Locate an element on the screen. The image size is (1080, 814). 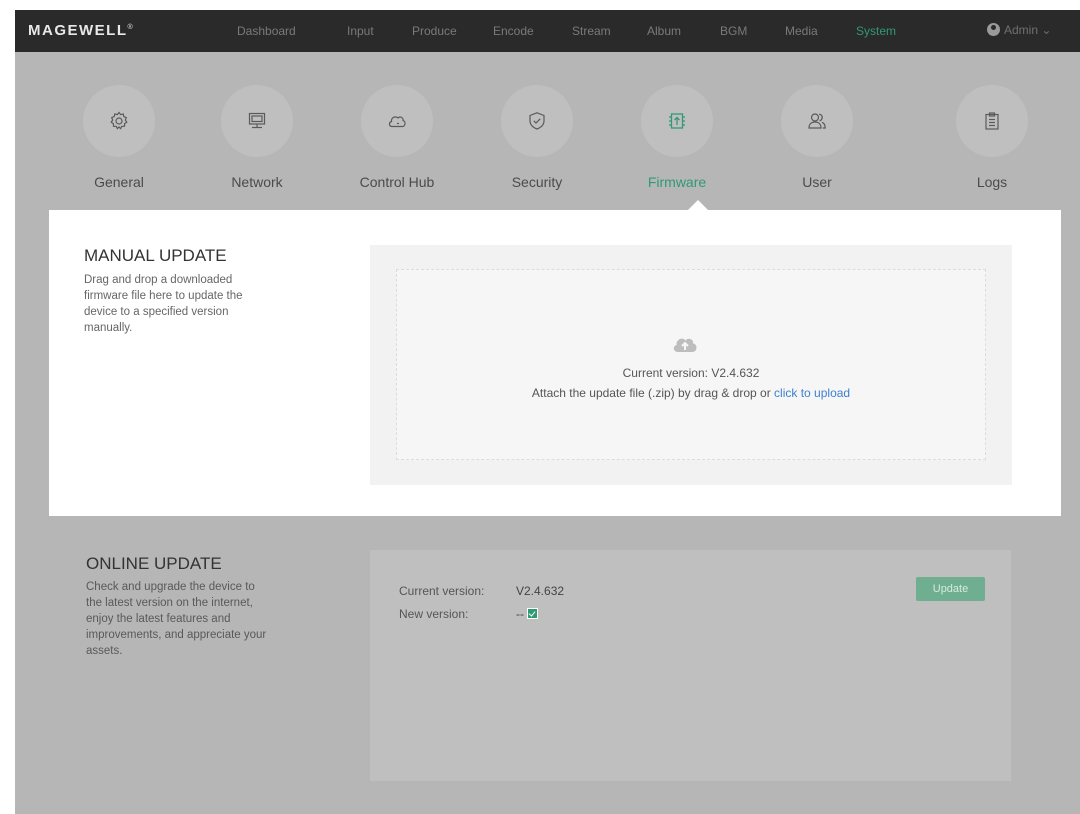
check-icon is located at coordinates (532, 613).